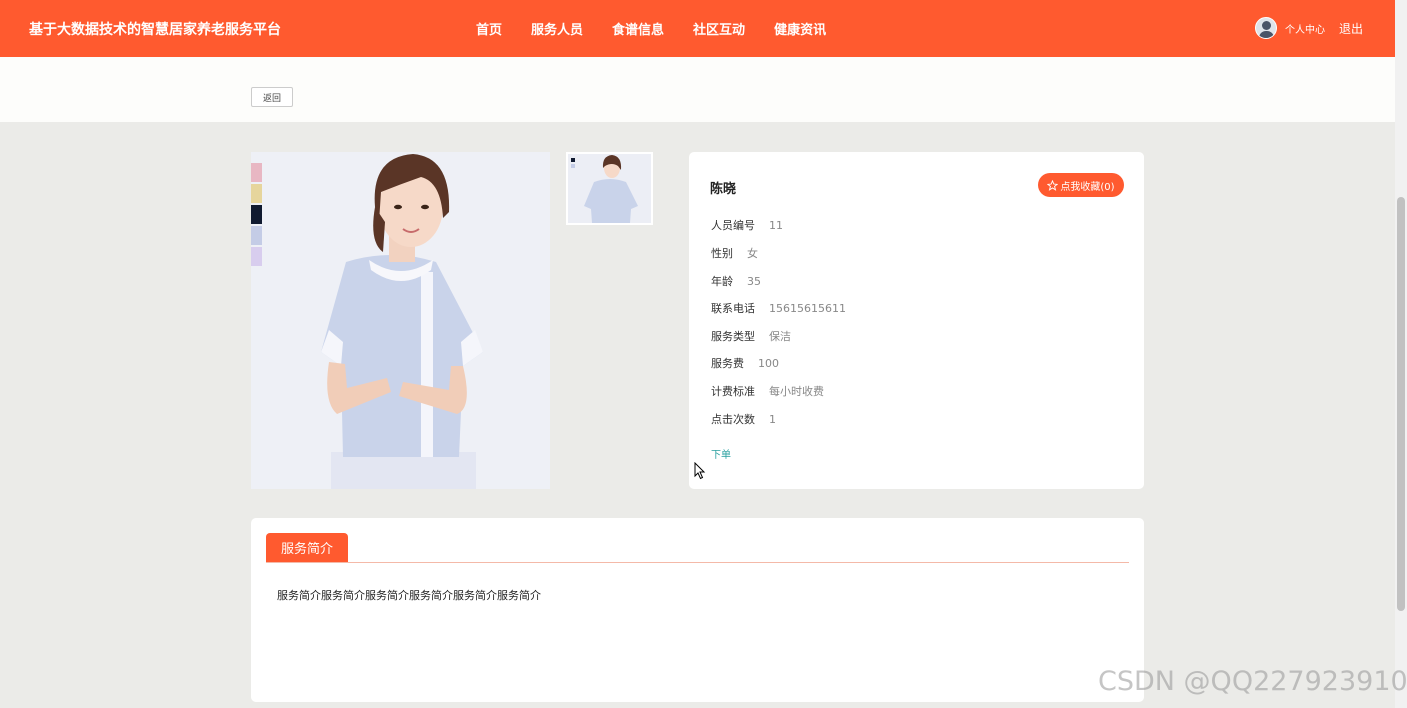 The height and width of the screenshot is (708, 1407). What do you see at coordinates (1252, 681) in the screenshot?
I see `watermark: CSDN @QQ2279239102` at bounding box center [1252, 681].